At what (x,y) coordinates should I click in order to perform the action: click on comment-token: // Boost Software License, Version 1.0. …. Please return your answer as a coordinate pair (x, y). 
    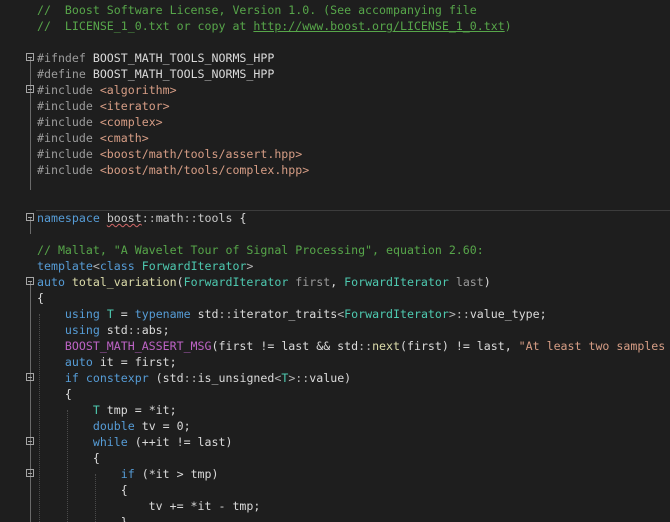
    Looking at the image, I should click on (257, 10).